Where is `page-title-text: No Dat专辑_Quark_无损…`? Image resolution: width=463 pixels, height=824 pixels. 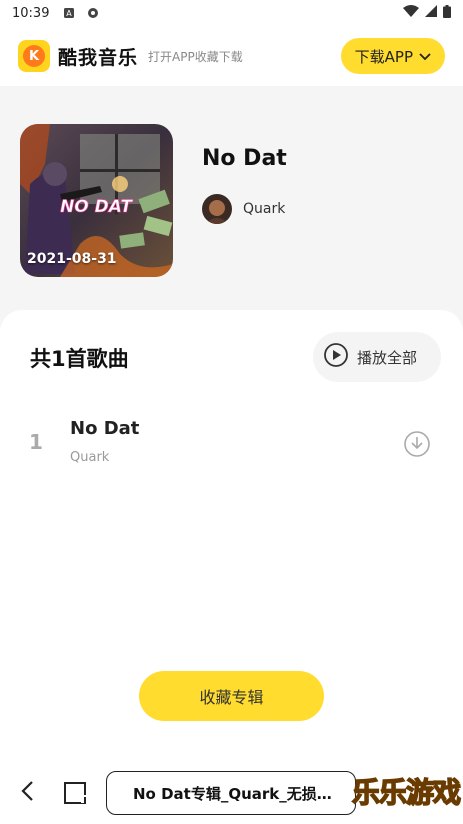
page-title-text: No Dat专辑_Quark_无损… is located at coordinates (232, 793).